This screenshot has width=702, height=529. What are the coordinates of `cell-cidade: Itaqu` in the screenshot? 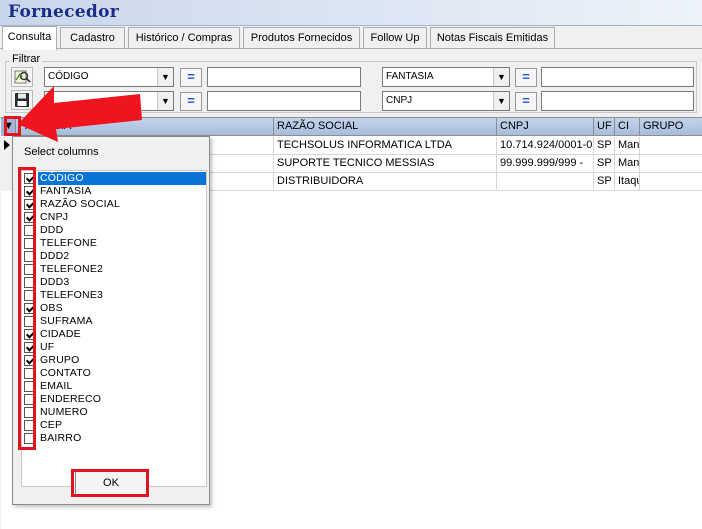 It's located at (627, 182).